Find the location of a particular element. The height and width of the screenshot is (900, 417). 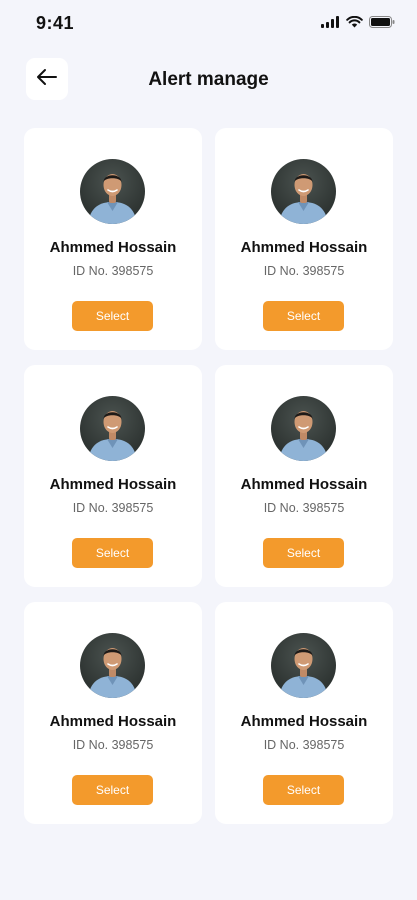

header: Alert manage is located at coordinates (208, 79).